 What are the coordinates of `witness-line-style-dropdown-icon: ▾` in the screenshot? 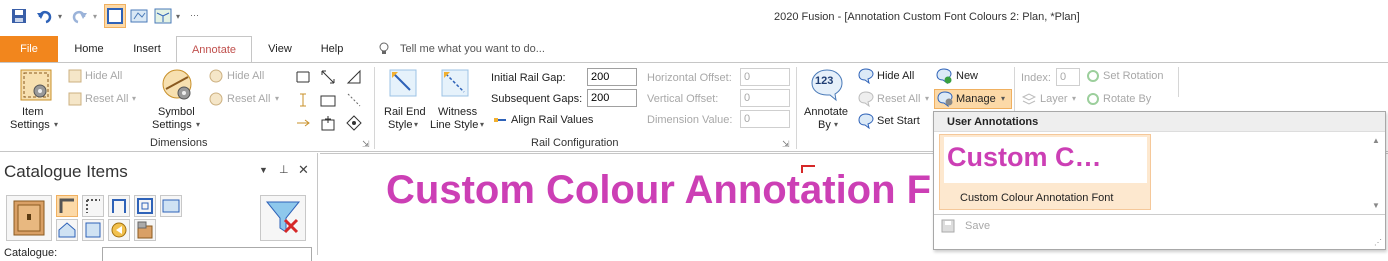 It's located at (482, 124).